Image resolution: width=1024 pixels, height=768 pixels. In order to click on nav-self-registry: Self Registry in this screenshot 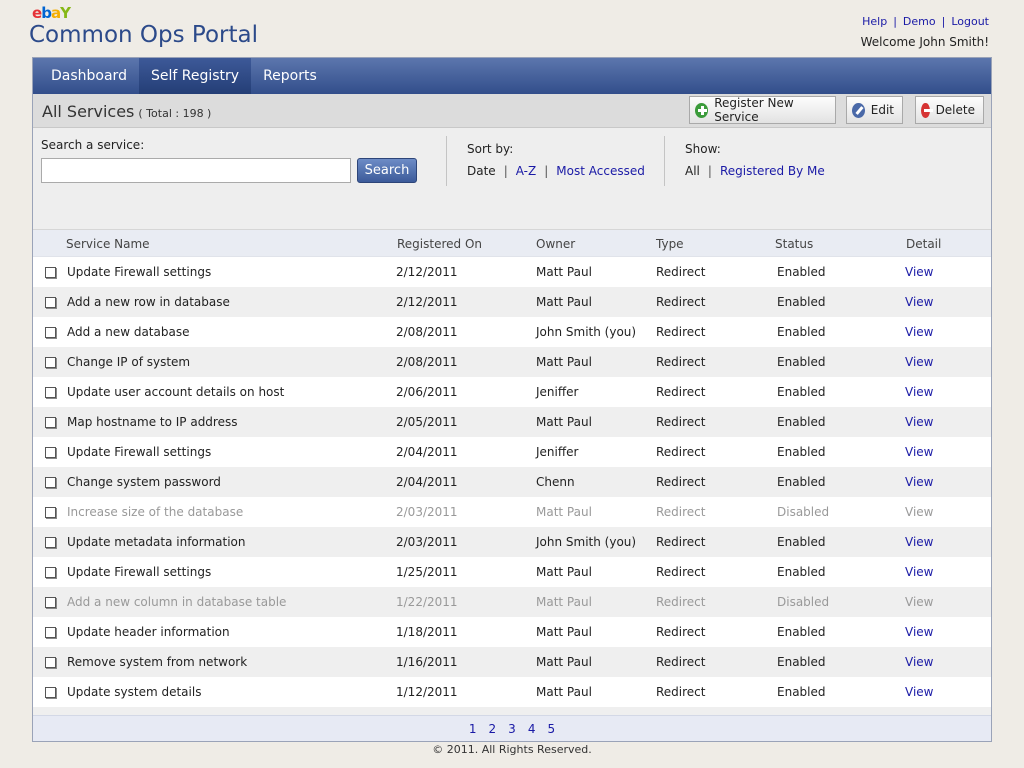, I will do `click(195, 76)`.